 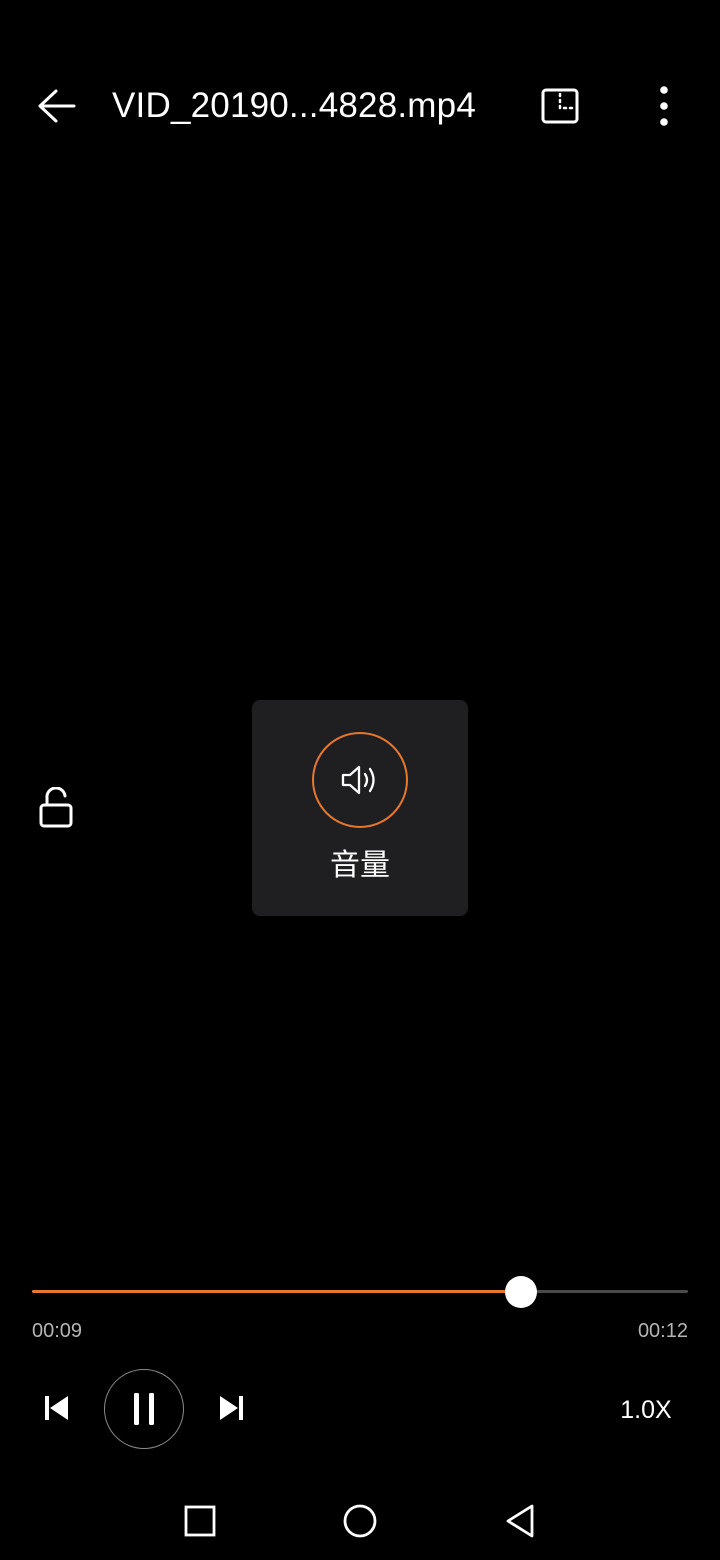 I want to click on more-options-button, so click(x=664, y=106).